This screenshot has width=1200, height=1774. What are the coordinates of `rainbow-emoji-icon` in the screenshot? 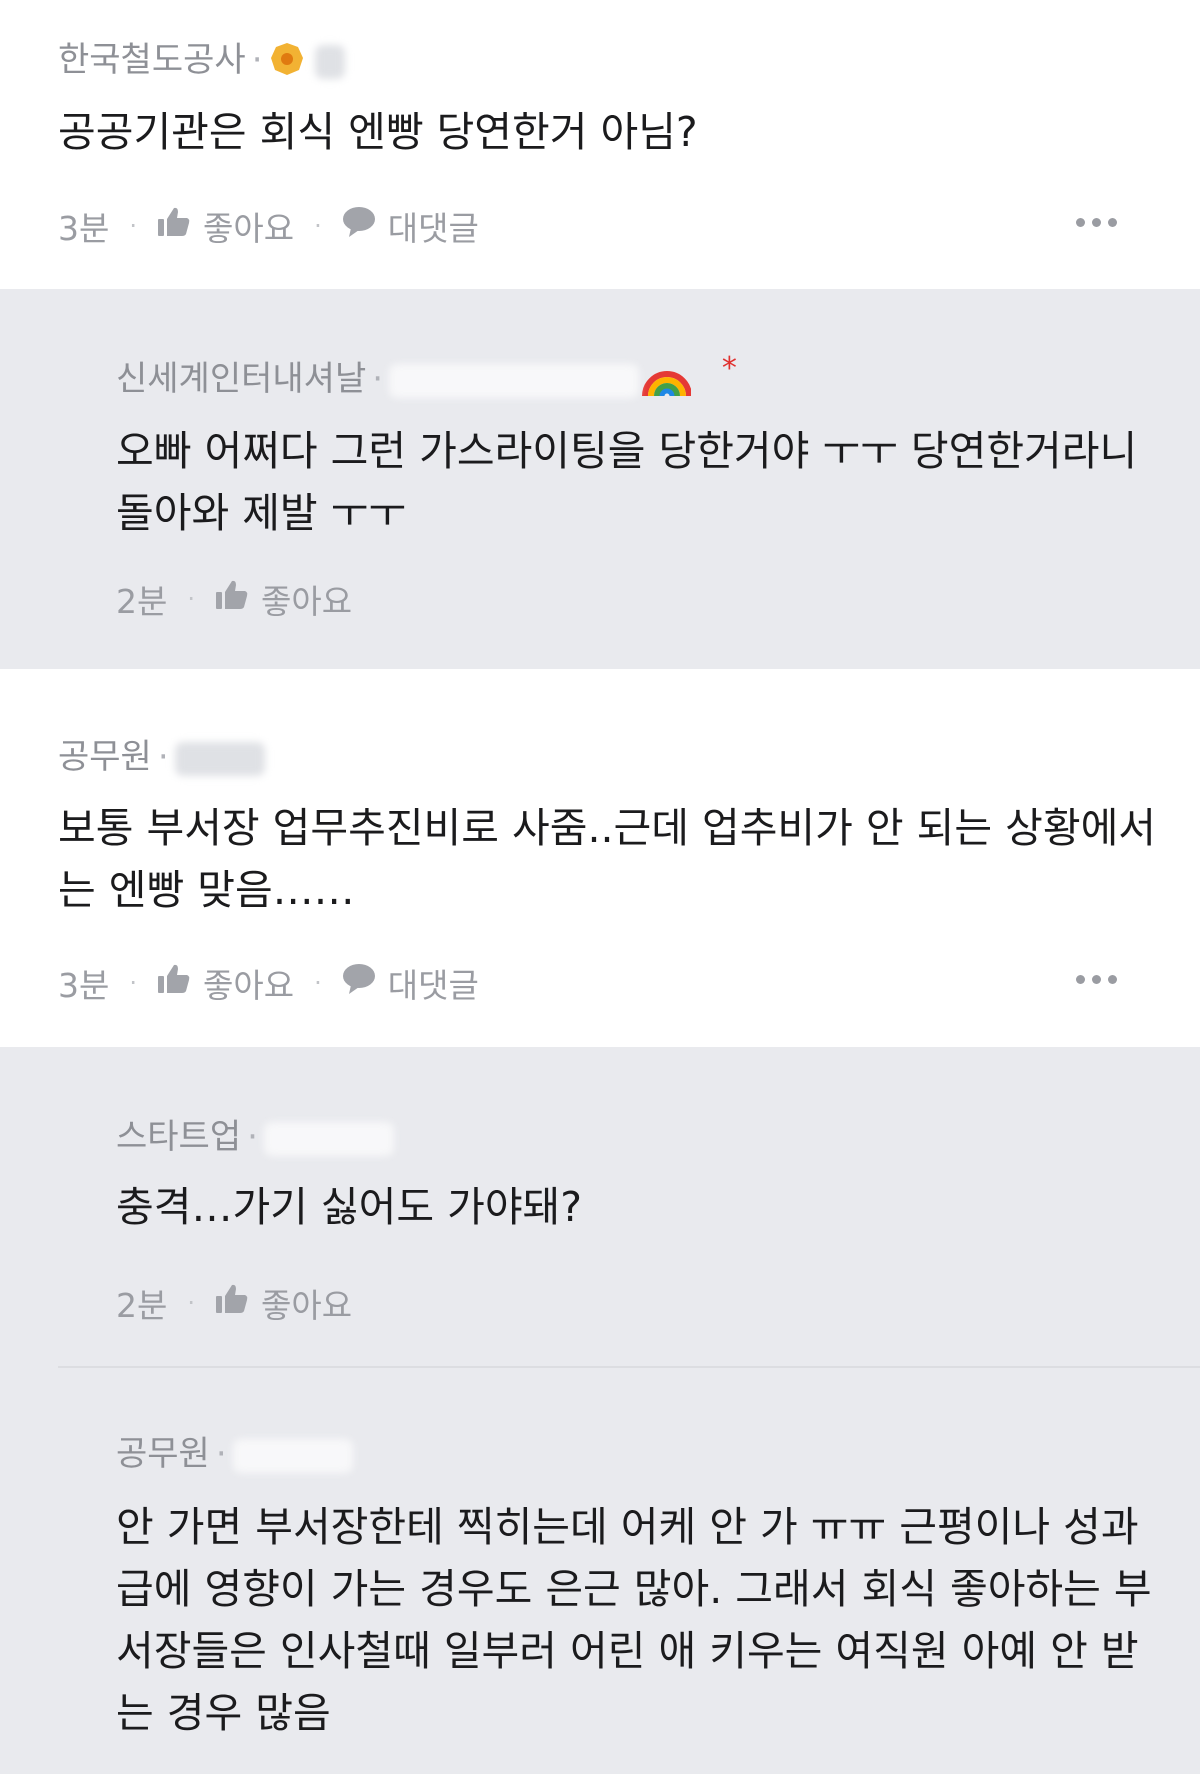 It's located at (667, 380).